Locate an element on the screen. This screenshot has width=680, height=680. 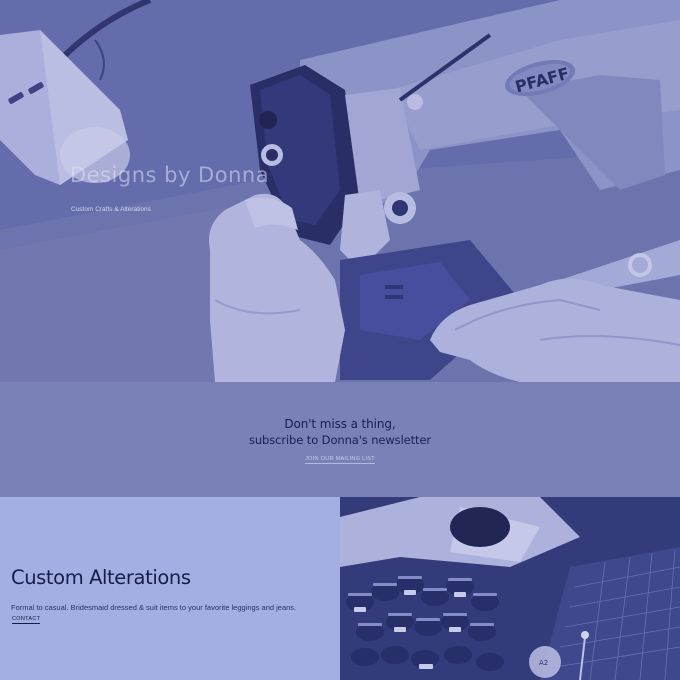
newsletter-heading-line1: Don't miss a thing, is located at coordinates (340, 424).